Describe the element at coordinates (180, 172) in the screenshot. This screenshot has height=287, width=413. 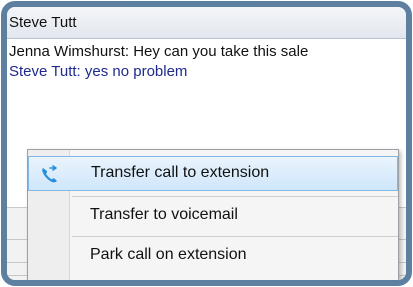
I see `menu-item-label: Transfer call to extension` at that location.